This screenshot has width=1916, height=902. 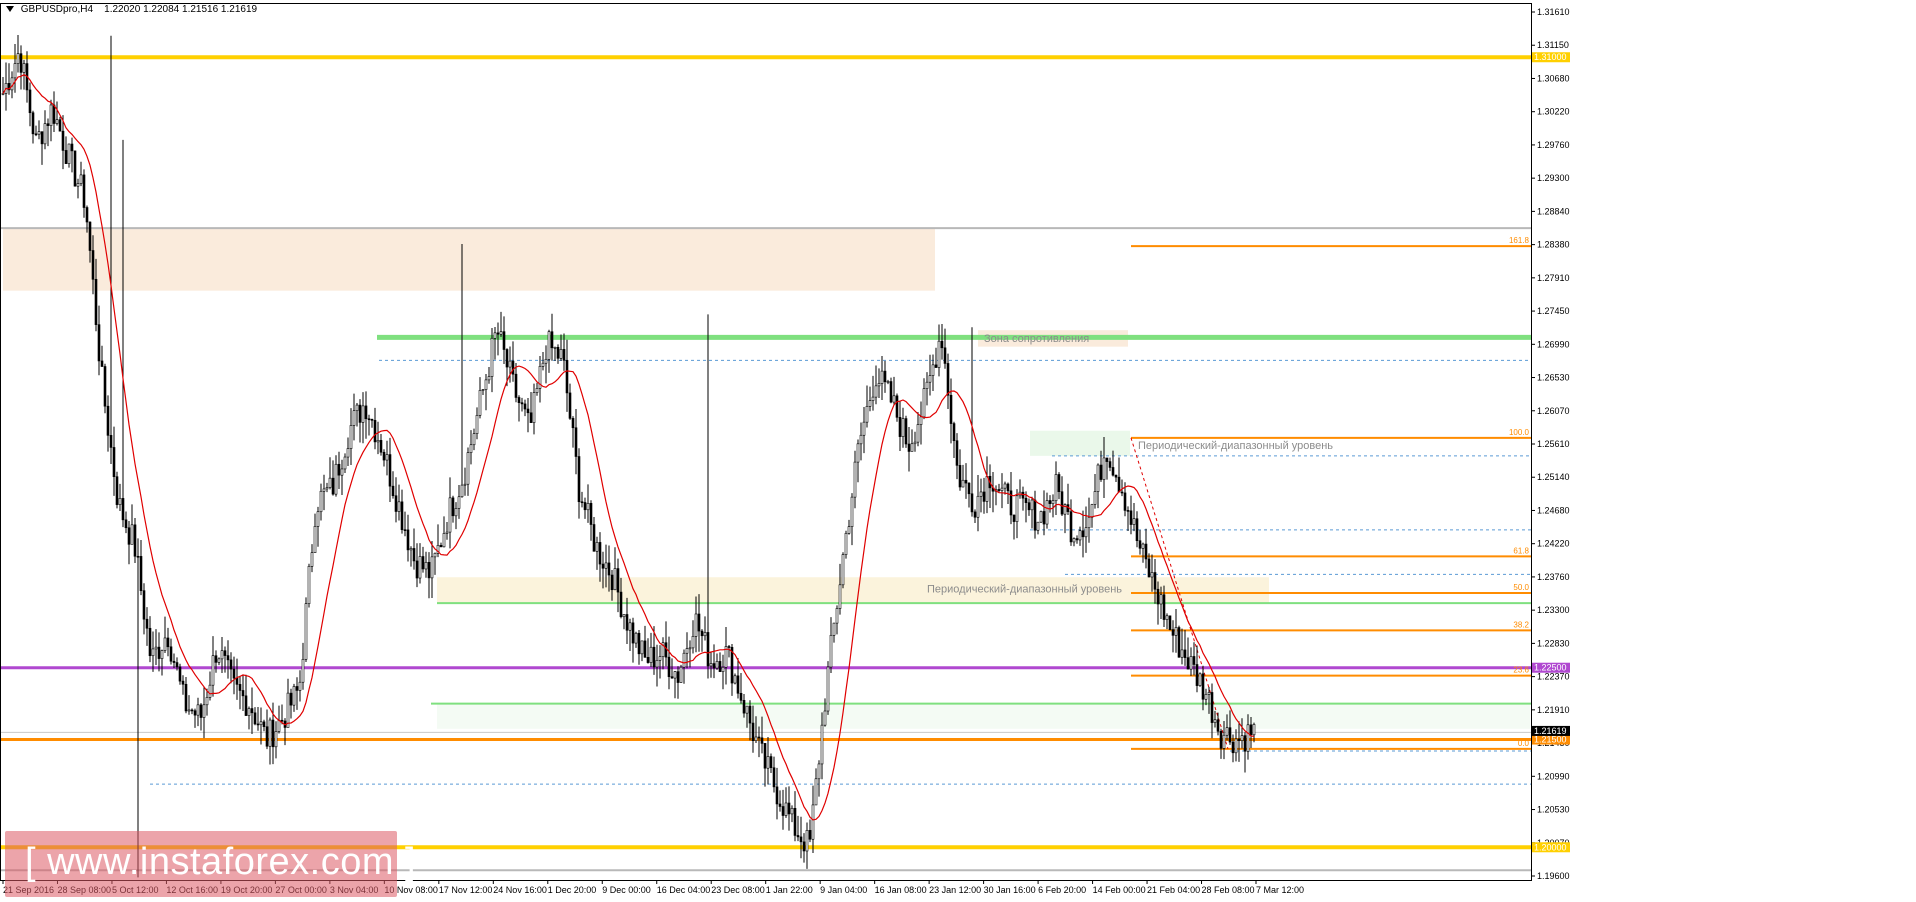 I want to click on fib-level-label: 38.2, so click(x=1521, y=624).